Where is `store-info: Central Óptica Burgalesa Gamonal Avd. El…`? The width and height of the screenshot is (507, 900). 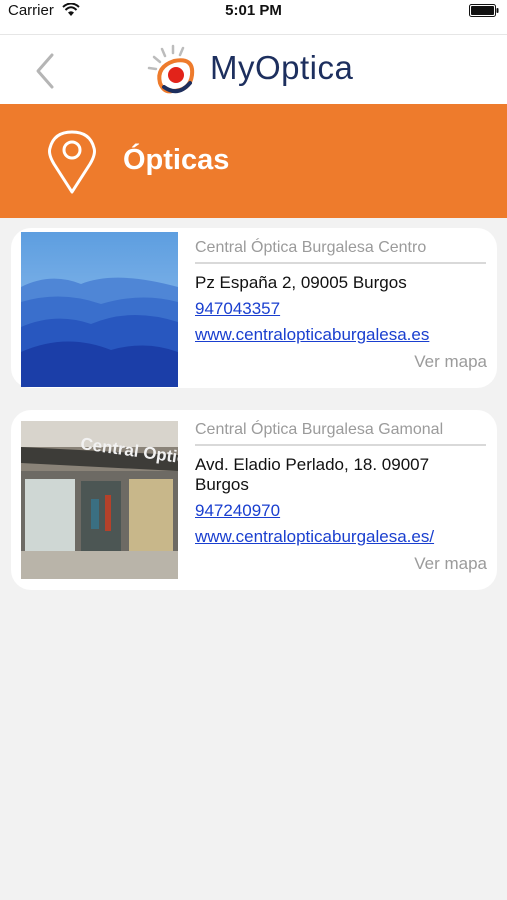 store-info: Central Óptica Burgalesa Gamonal Avd. El… is located at coordinates (340, 478).